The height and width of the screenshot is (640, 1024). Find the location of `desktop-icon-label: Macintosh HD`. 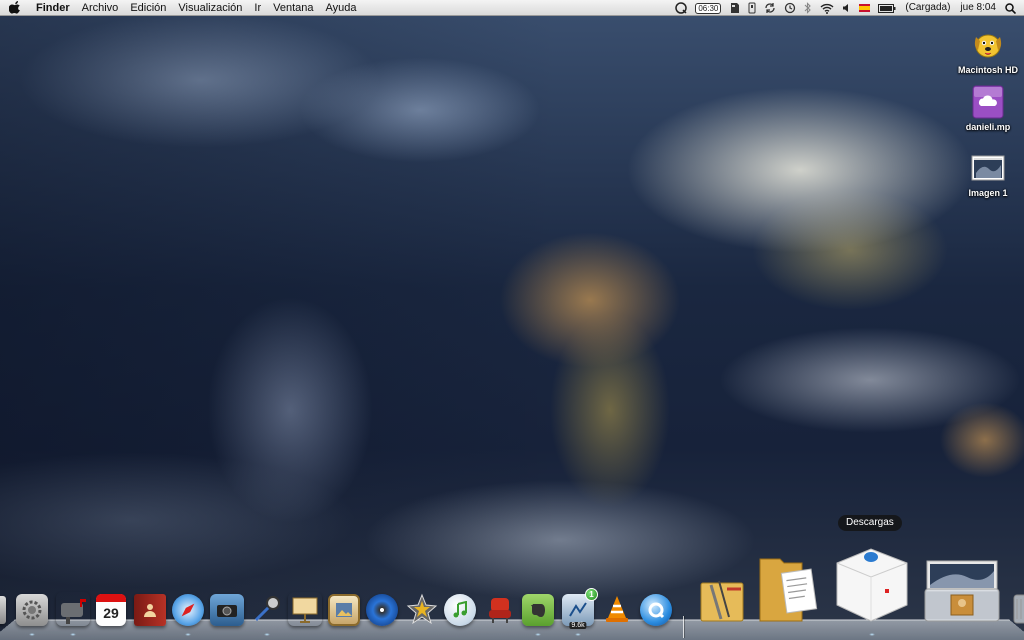

desktop-icon-label: Macintosh HD is located at coordinates (987, 70).